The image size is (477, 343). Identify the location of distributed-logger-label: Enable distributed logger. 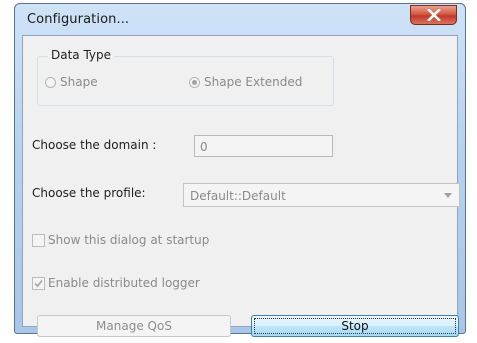
(124, 283).